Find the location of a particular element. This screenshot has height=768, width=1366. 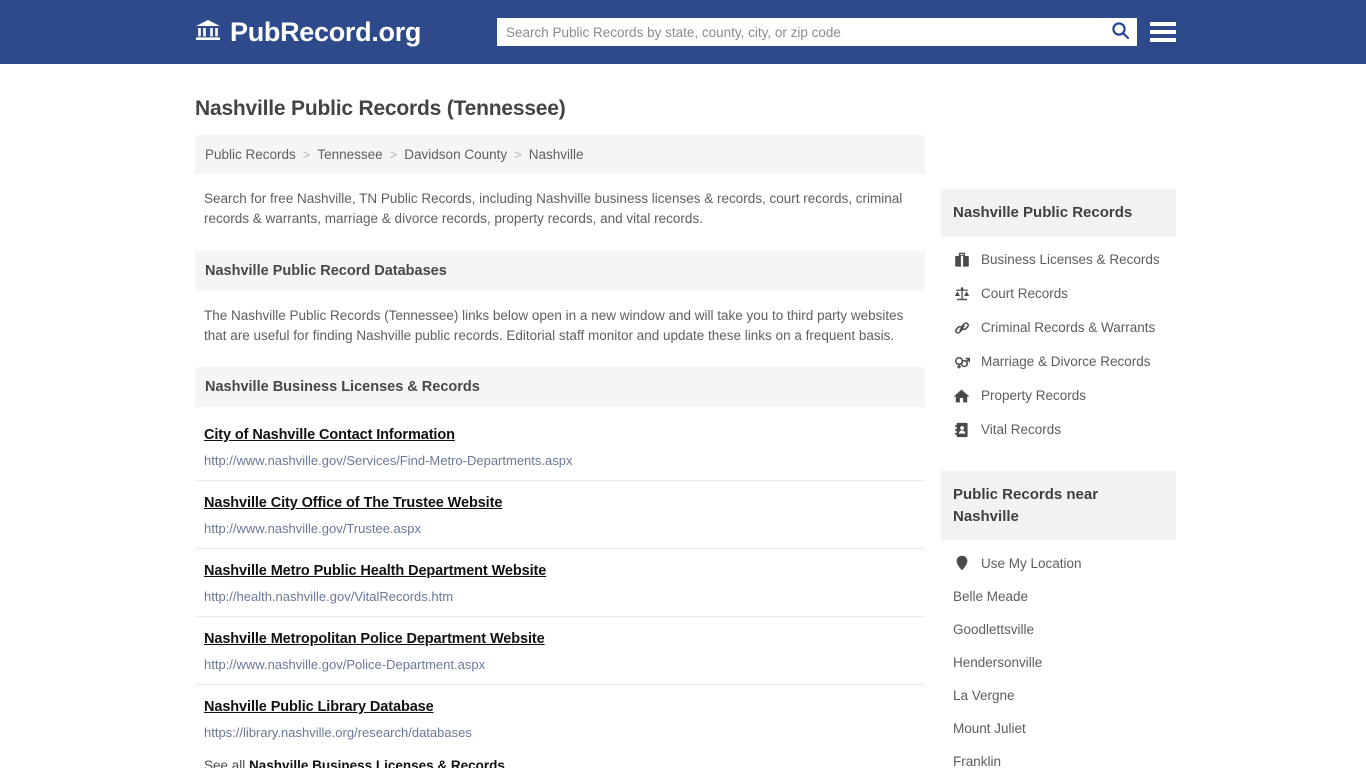

sidebar-item-criminal-records: Criminal Records & Warrants is located at coordinates (1058, 328).